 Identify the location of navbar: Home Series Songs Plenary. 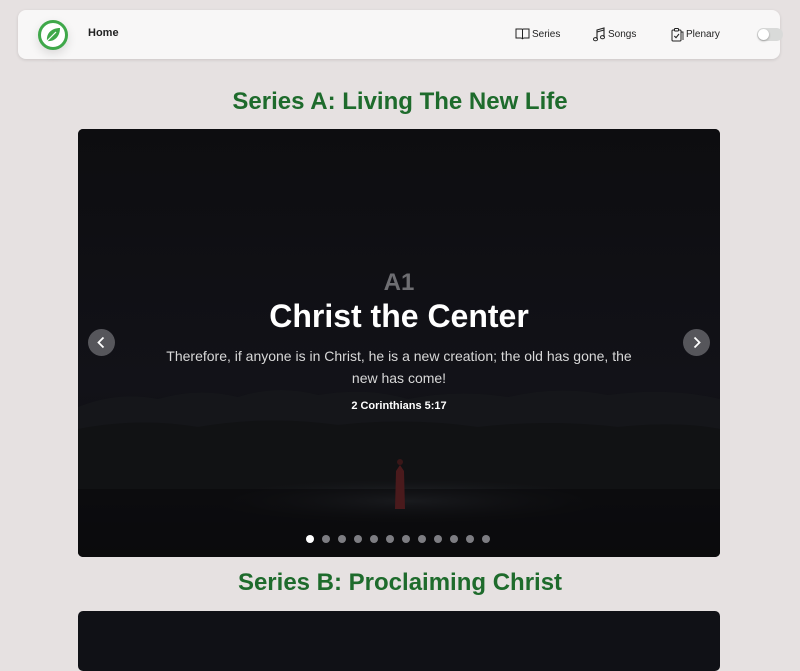
(400, 34).